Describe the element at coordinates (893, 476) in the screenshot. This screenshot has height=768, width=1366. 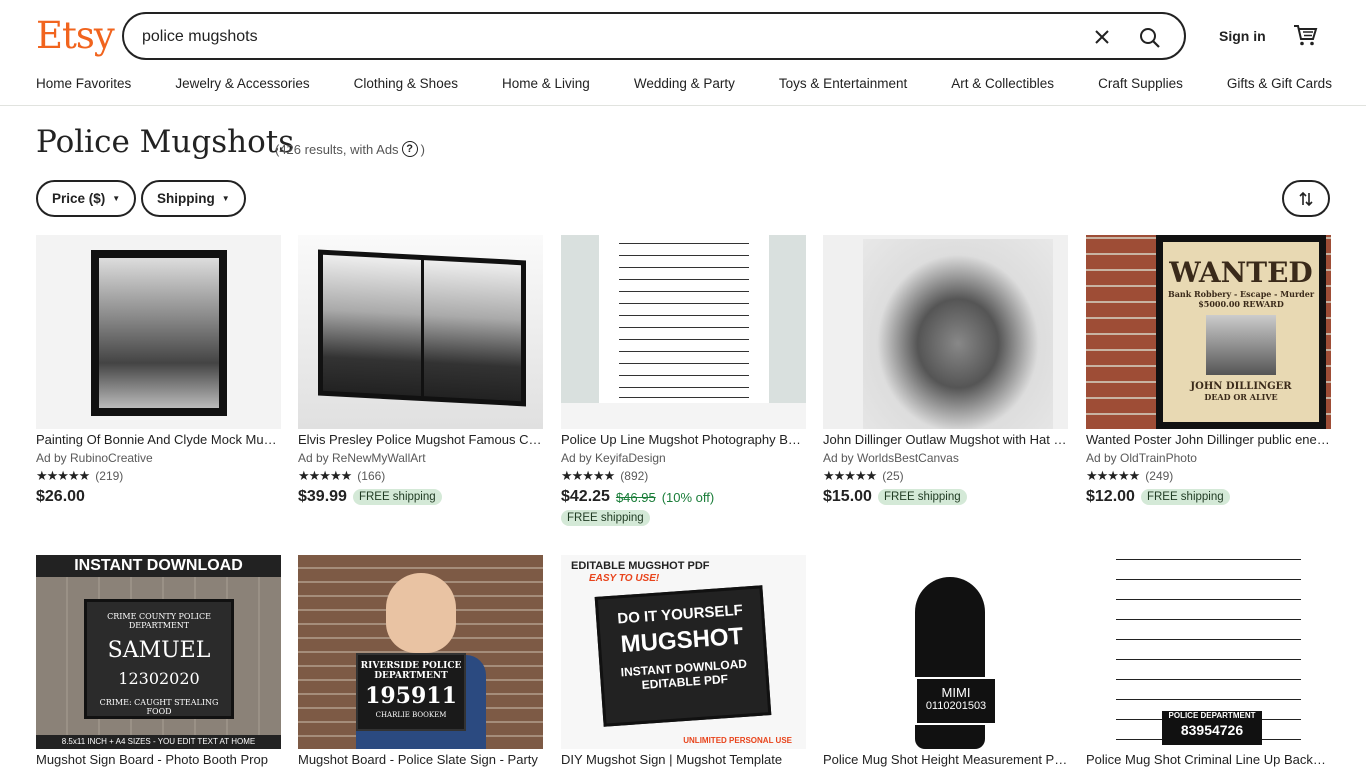
I see `review-count: (25)` at that location.